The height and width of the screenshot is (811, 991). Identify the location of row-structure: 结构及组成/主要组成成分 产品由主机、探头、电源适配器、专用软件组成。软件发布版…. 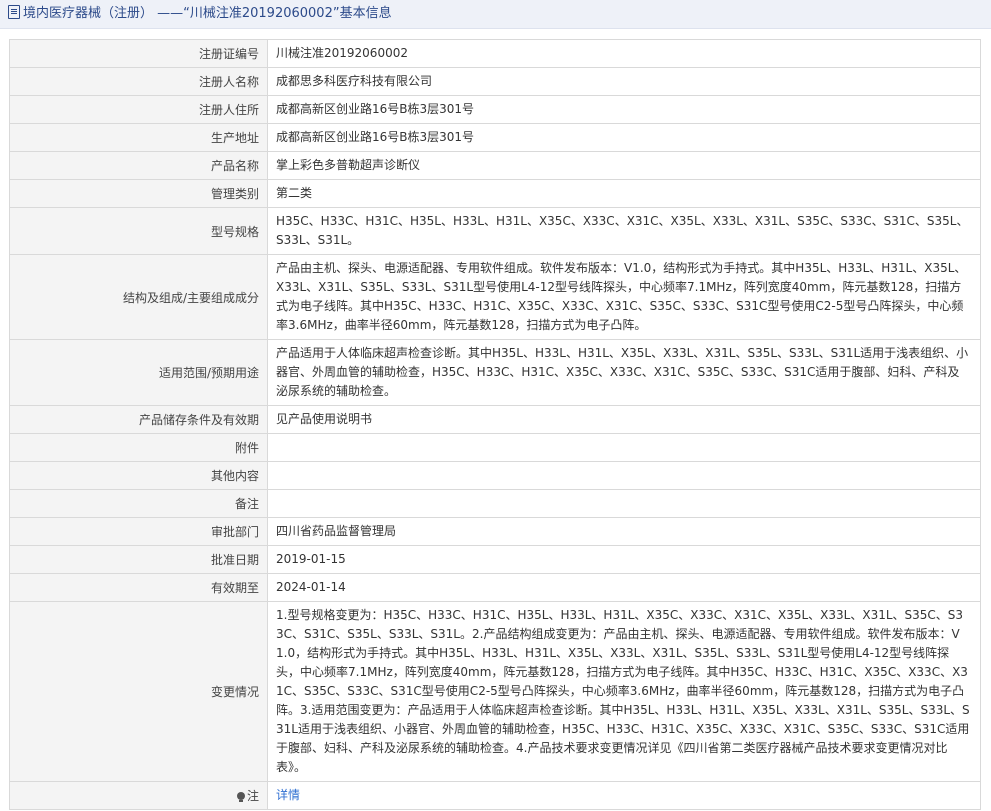
(495, 297).